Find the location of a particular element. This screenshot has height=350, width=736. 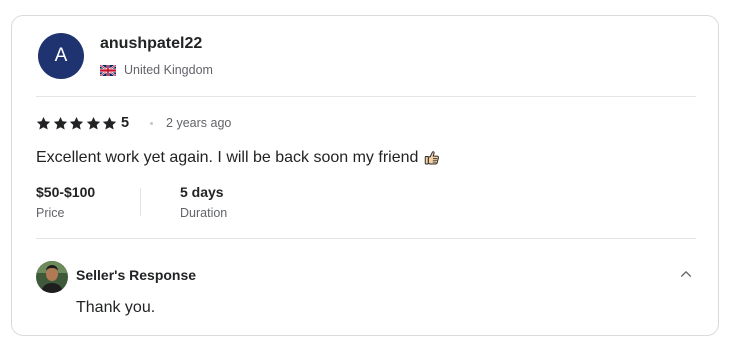

star-rating is located at coordinates (77, 123).